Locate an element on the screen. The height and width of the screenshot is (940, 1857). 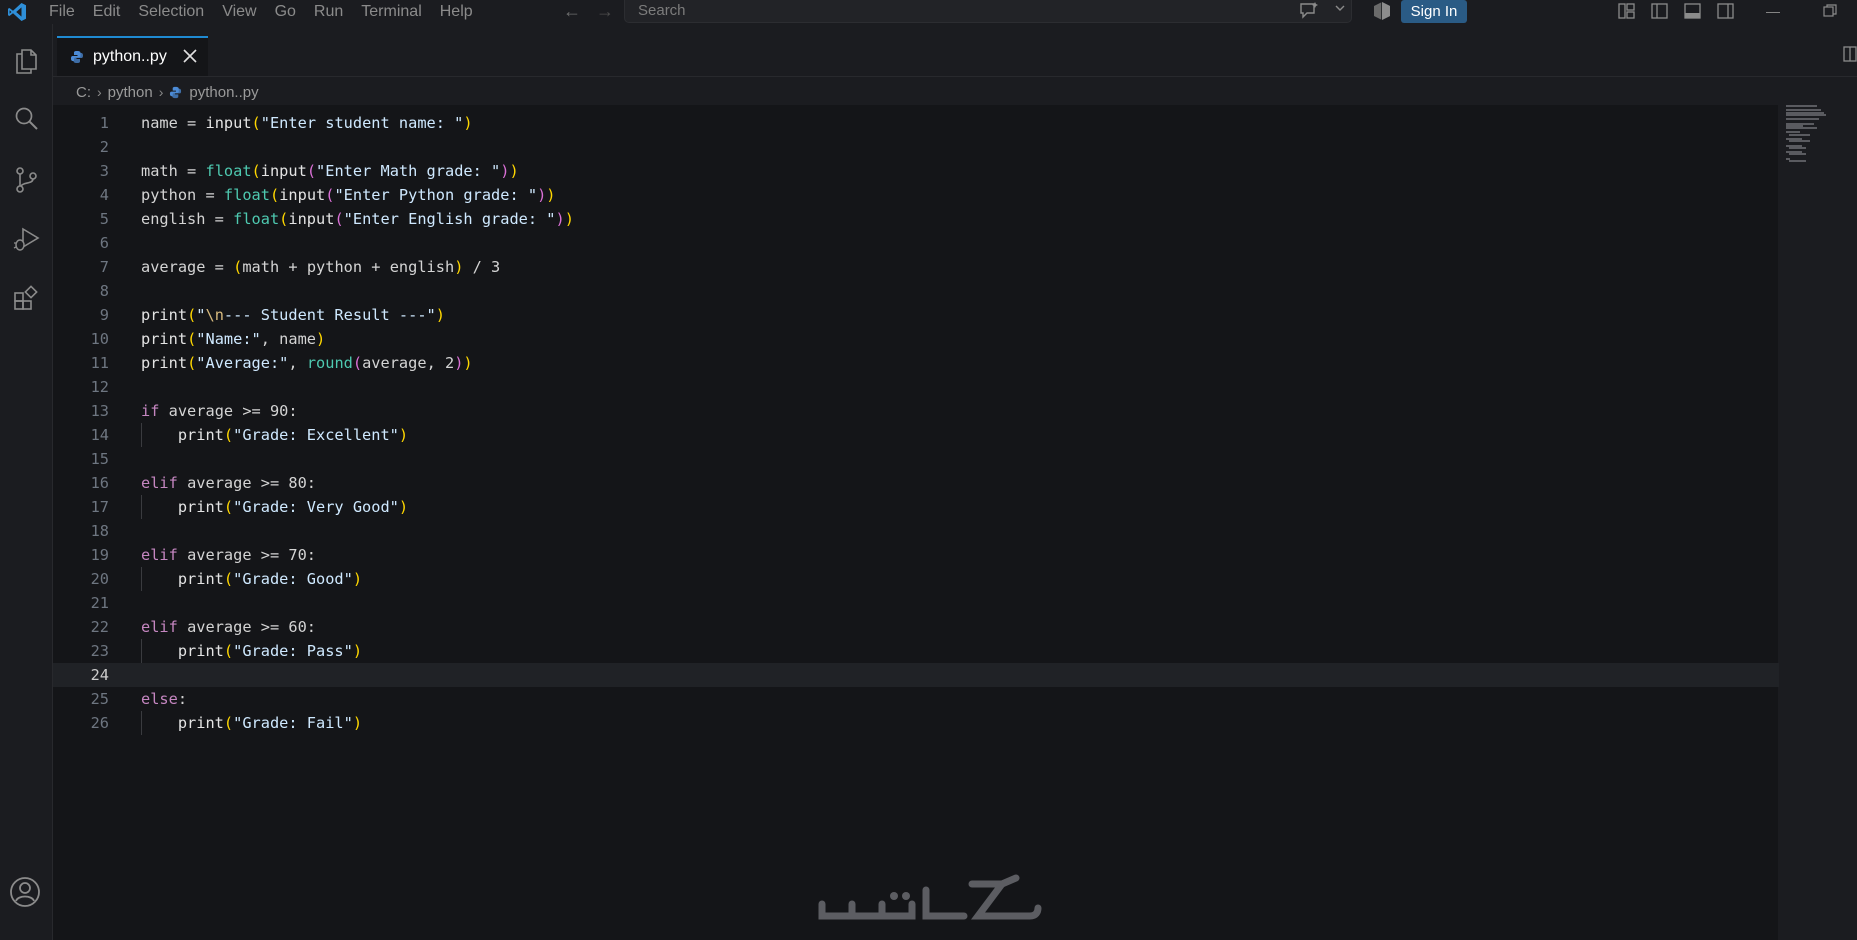
code-line: 9 print("\n--- Student Result ---") is located at coordinates (915, 315).